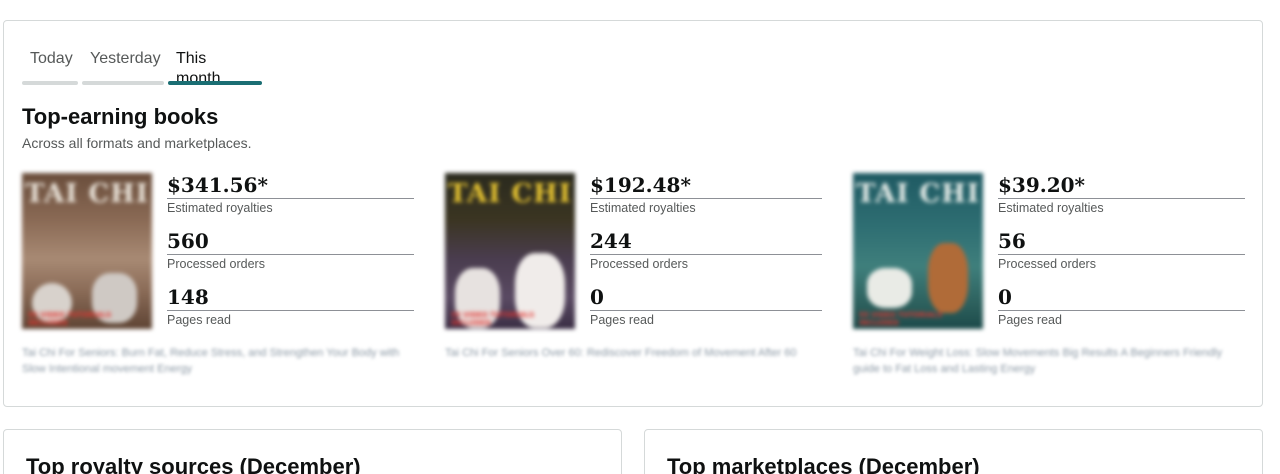  I want to click on section-subtitle: Across all formats and marketplaces., so click(137, 143).